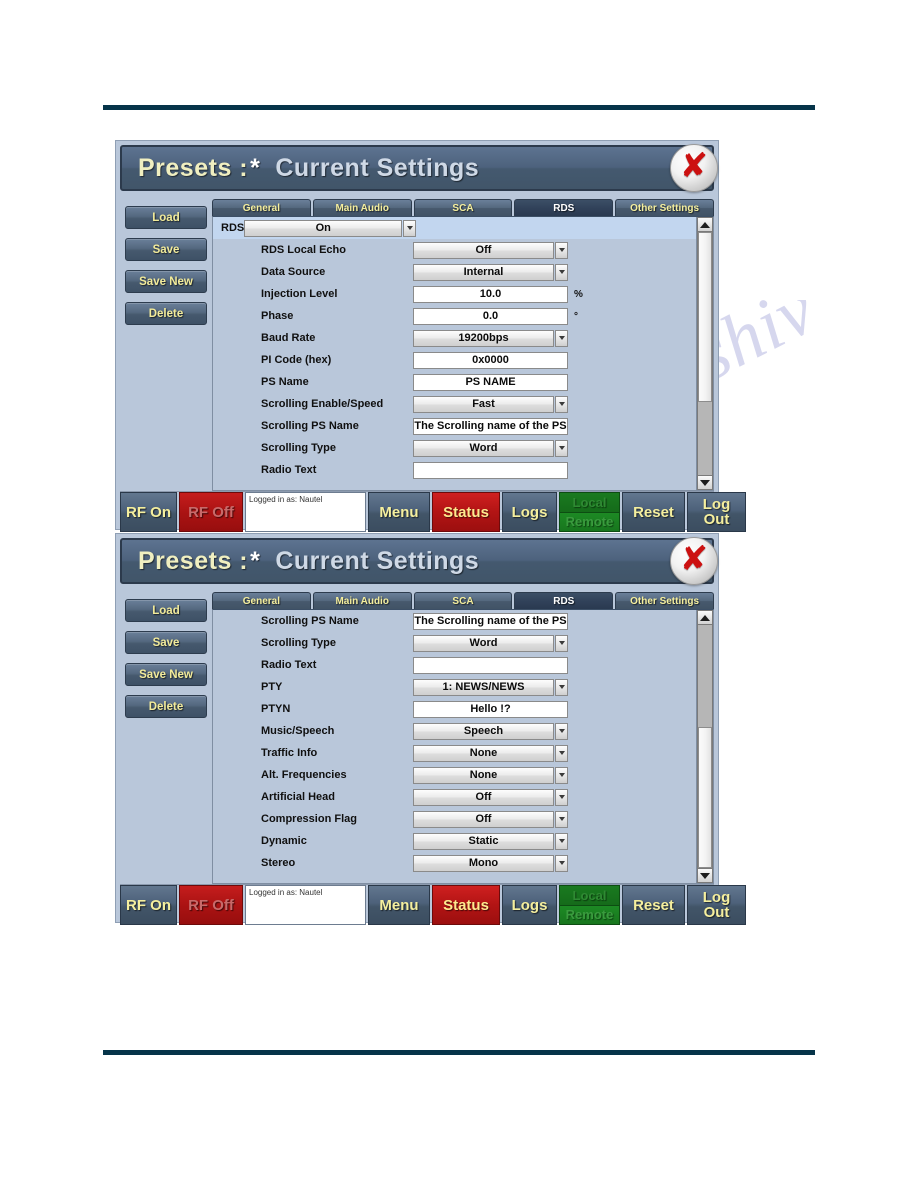  I want to click on dropdown-value: Word, so click(483, 448).